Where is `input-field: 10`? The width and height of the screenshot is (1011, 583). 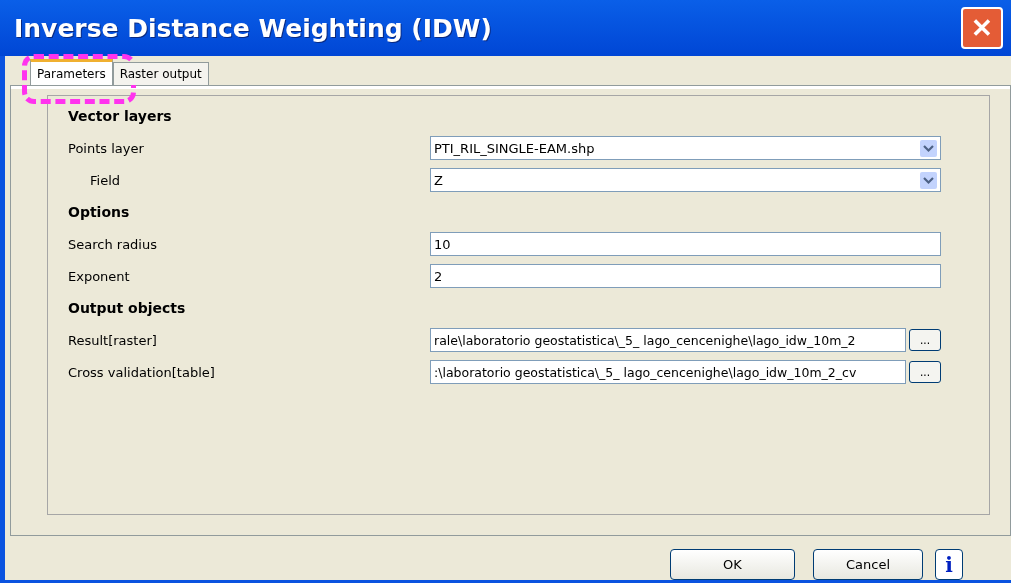
input-field: 10 is located at coordinates (685, 244).